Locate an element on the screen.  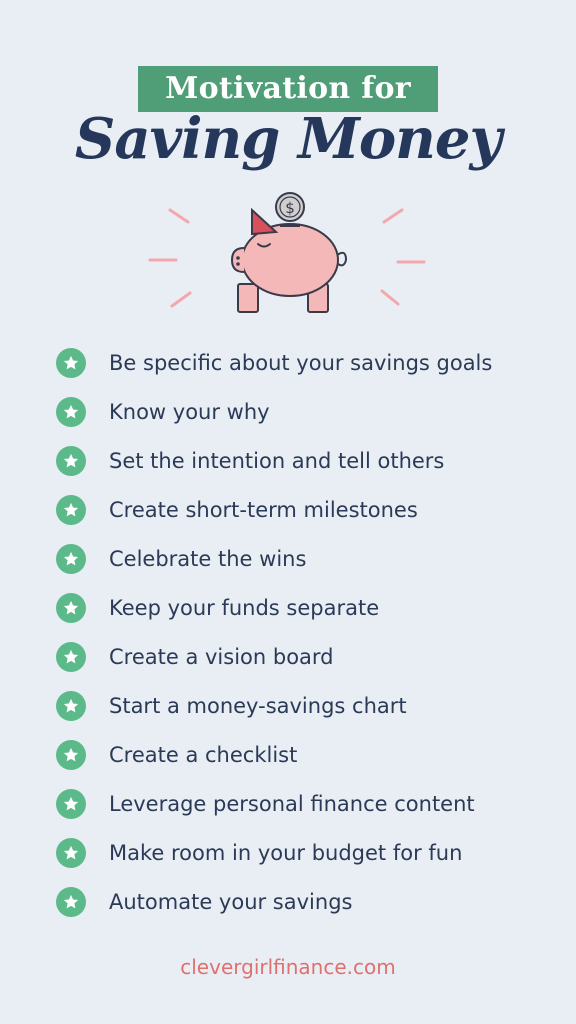
list-item: Leverage personal finance content is located at coordinates (306, 803).